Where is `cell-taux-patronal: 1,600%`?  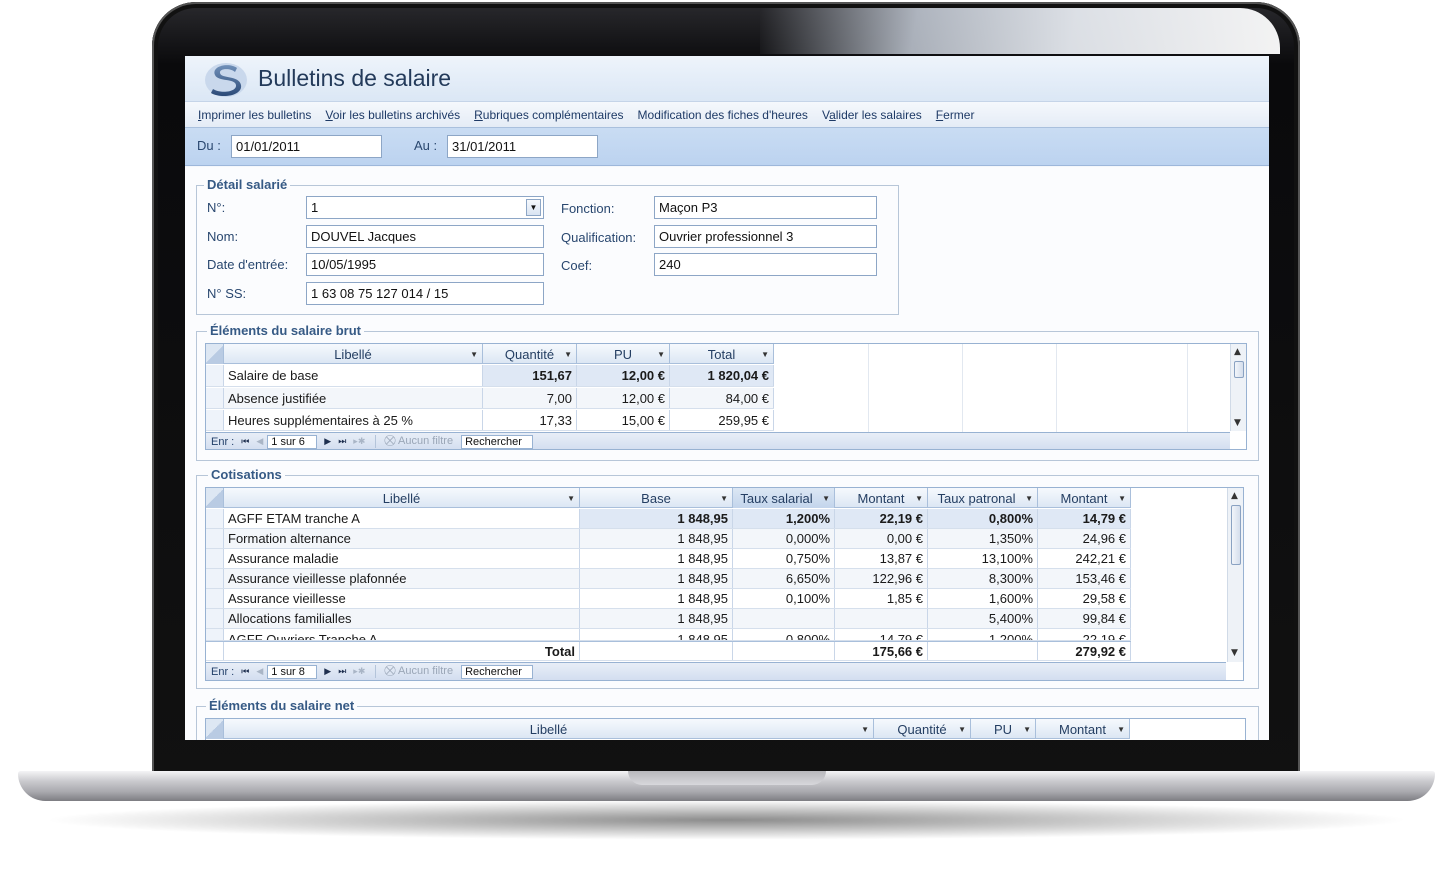
cell-taux-patronal: 1,600% is located at coordinates (983, 598).